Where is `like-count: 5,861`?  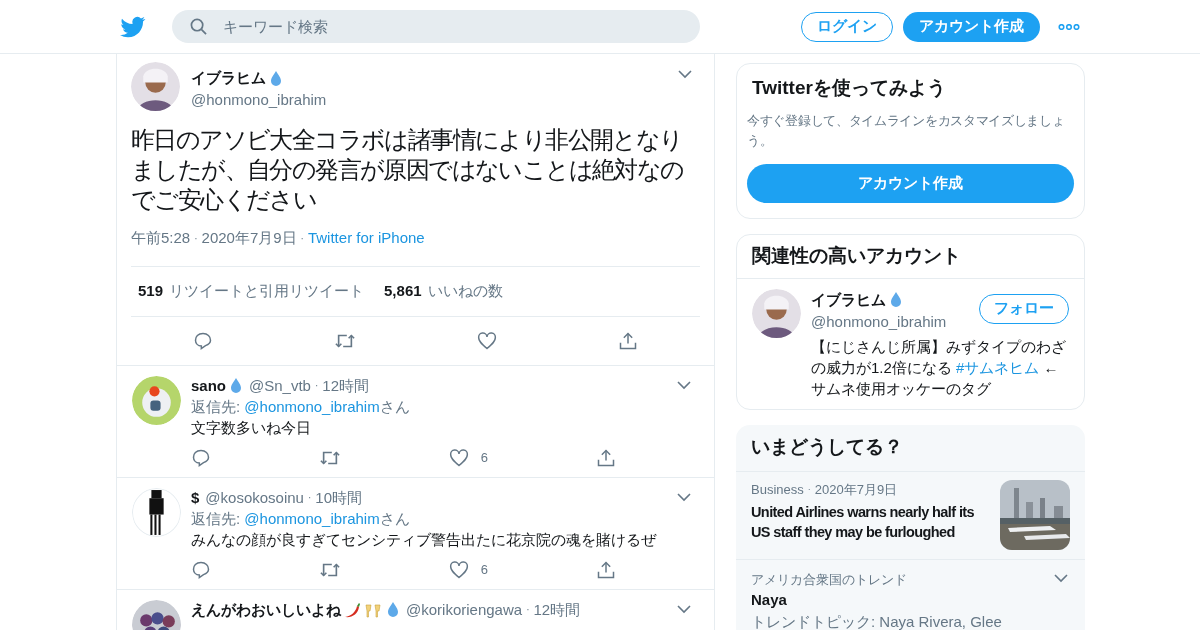
like-count: 5,861 is located at coordinates (403, 290).